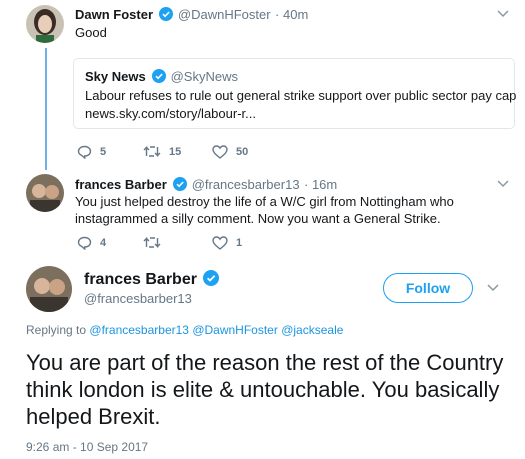  I want to click on tweet-timestamp: 9:26 am - 10 Sep 2017, so click(87, 447).